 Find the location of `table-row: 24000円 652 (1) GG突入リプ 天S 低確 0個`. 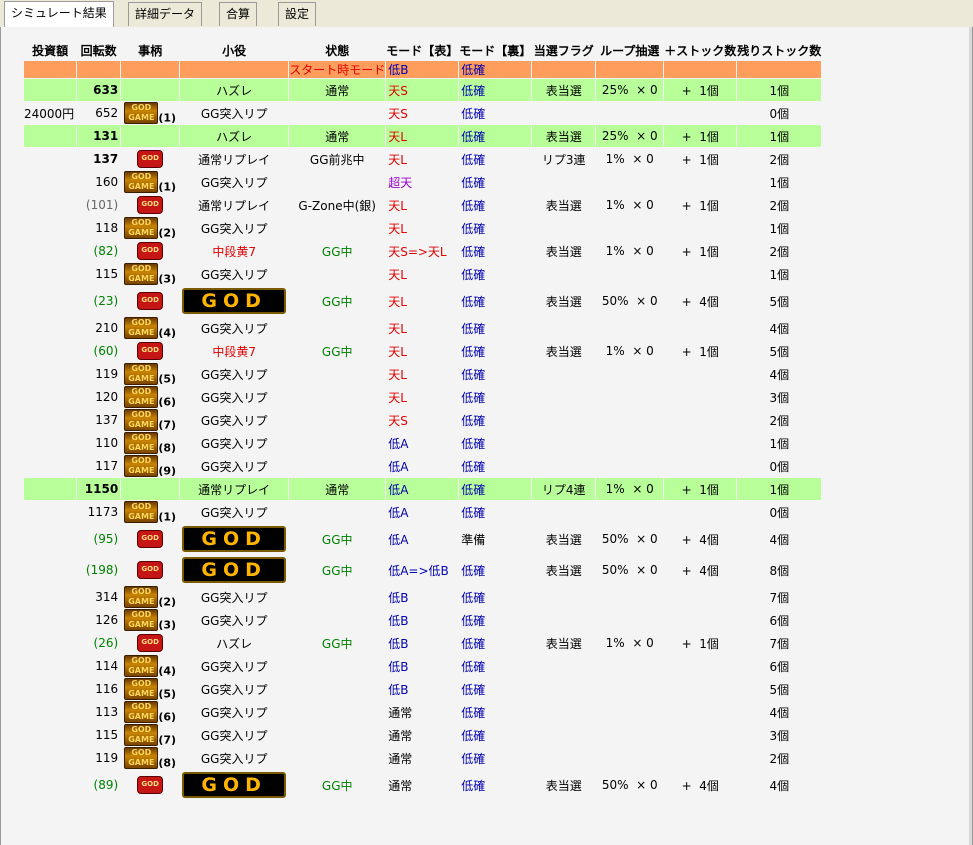

table-row: 24000円 652 (1) GG突入リプ 天S 低確 0個 is located at coordinates (422, 113).